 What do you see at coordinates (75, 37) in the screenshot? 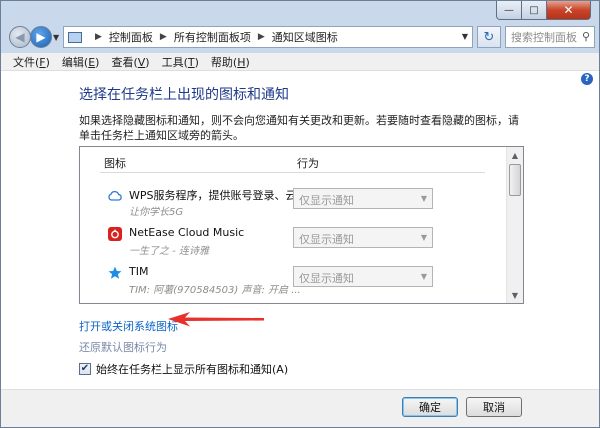
I see `control-panel-icon` at bounding box center [75, 37].